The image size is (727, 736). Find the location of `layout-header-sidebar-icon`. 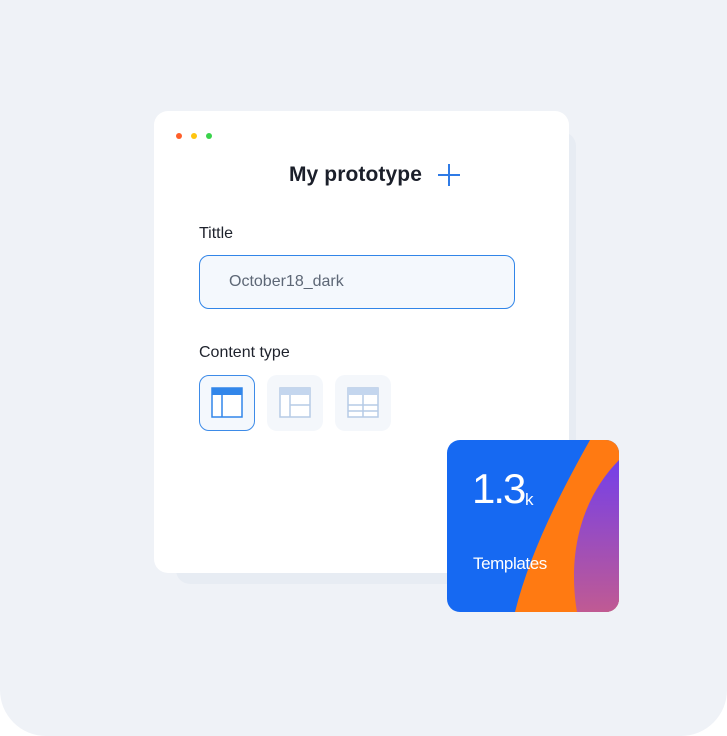

layout-header-sidebar-icon is located at coordinates (227, 402).